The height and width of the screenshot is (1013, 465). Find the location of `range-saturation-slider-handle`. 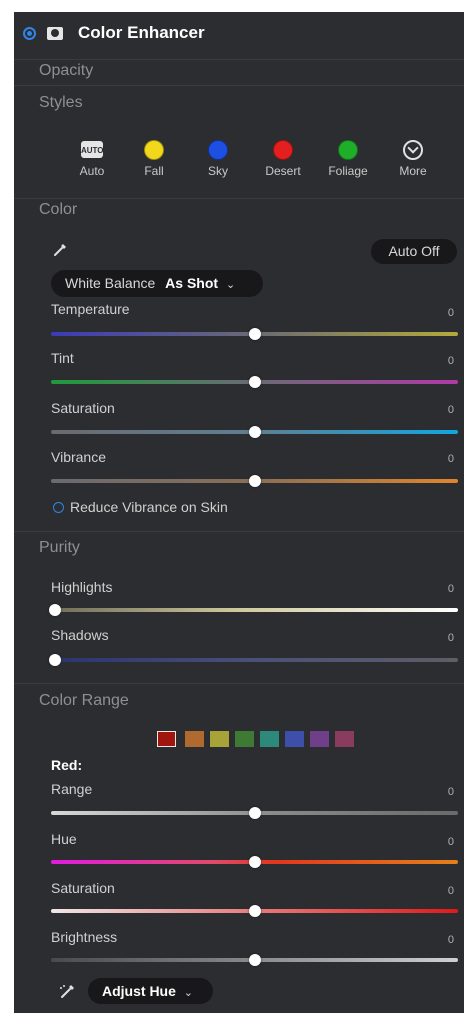

range-saturation-slider-handle is located at coordinates (254, 911).